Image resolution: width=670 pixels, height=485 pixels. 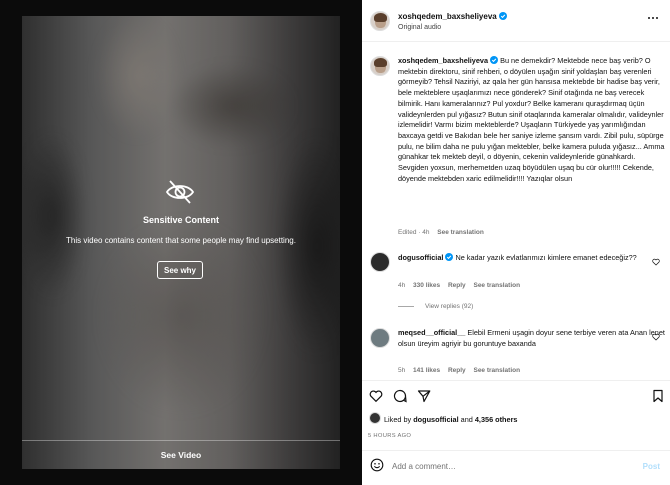 What do you see at coordinates (656, 262) in the screenshot?
I see `comment-1-like-icon` at bounding box center [656, 262].